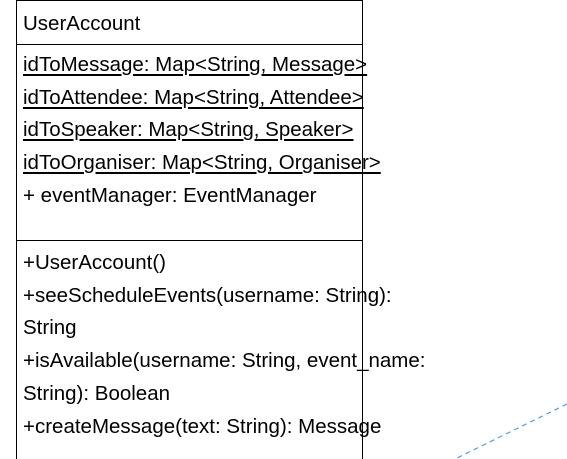 This screenshot has height=459, width=567. I want to click on attribute-id-to-speaker: idToSpeaker: Map<String, Speaker>, so click(188, 130).